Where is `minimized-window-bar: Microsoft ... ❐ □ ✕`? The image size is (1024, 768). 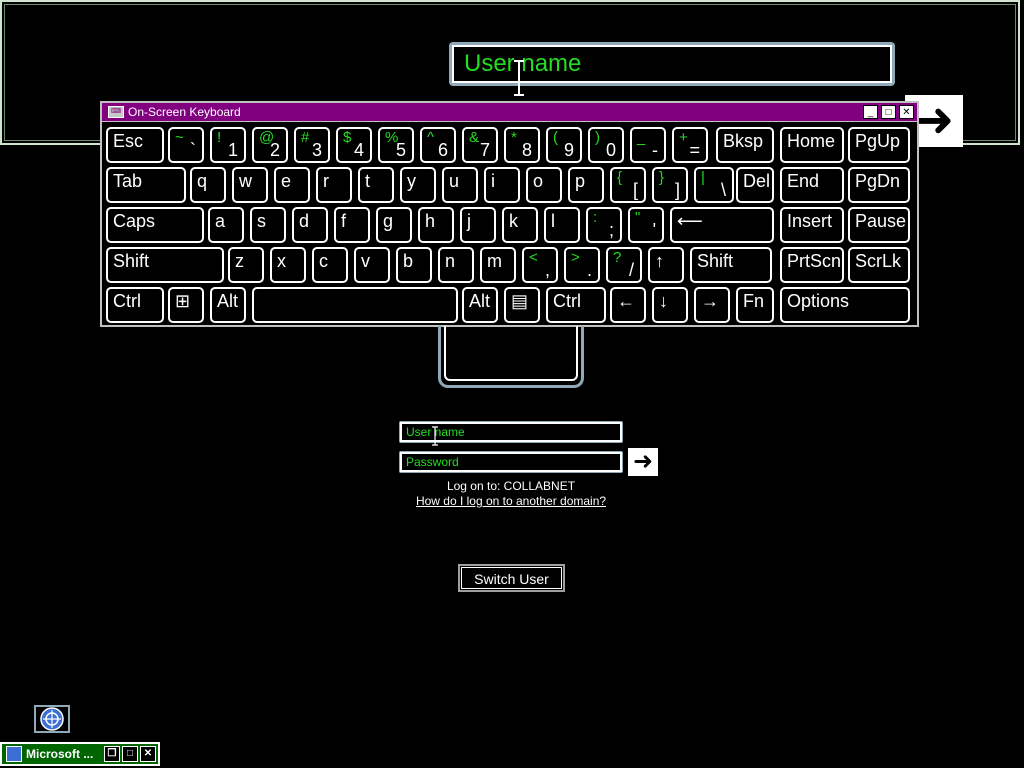 minimized-window-bar: Microsoft ... ❐ □ ✕ is located at coordinates (80, 754).